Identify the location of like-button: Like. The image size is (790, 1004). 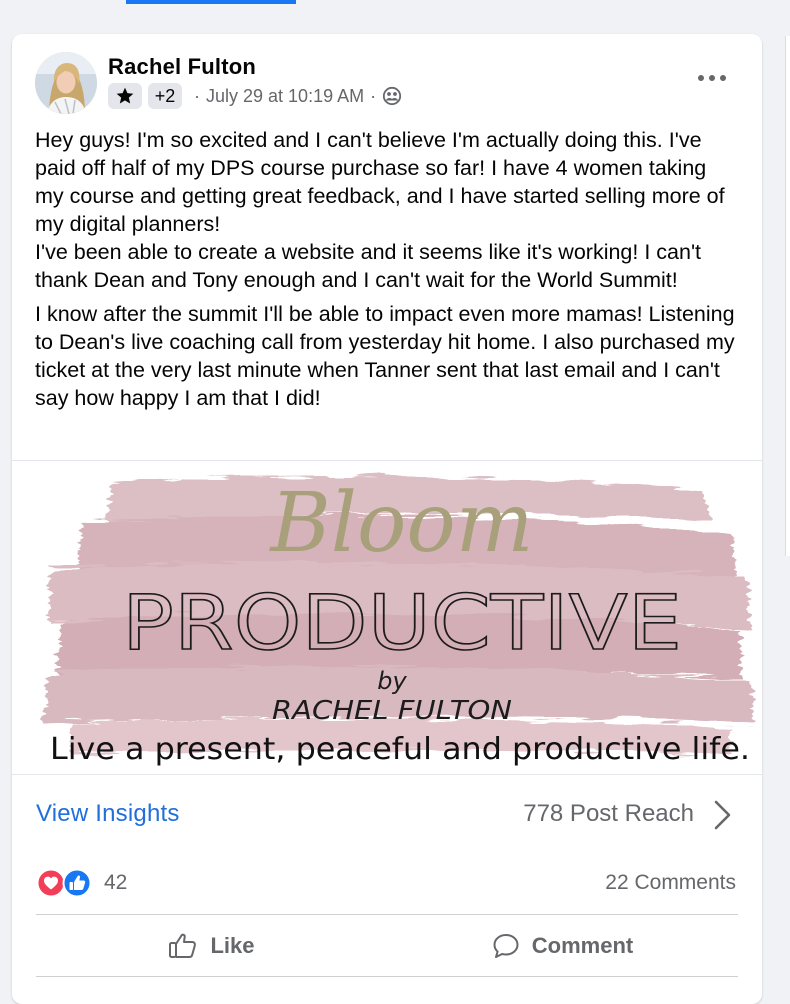
(211, 946).